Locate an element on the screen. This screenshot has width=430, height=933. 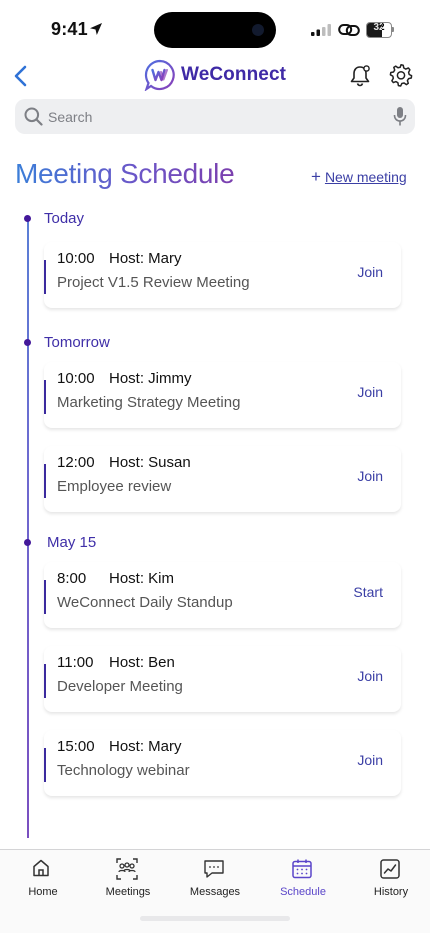
meeting-time: 15:00 is located at coordinates (76, 746).